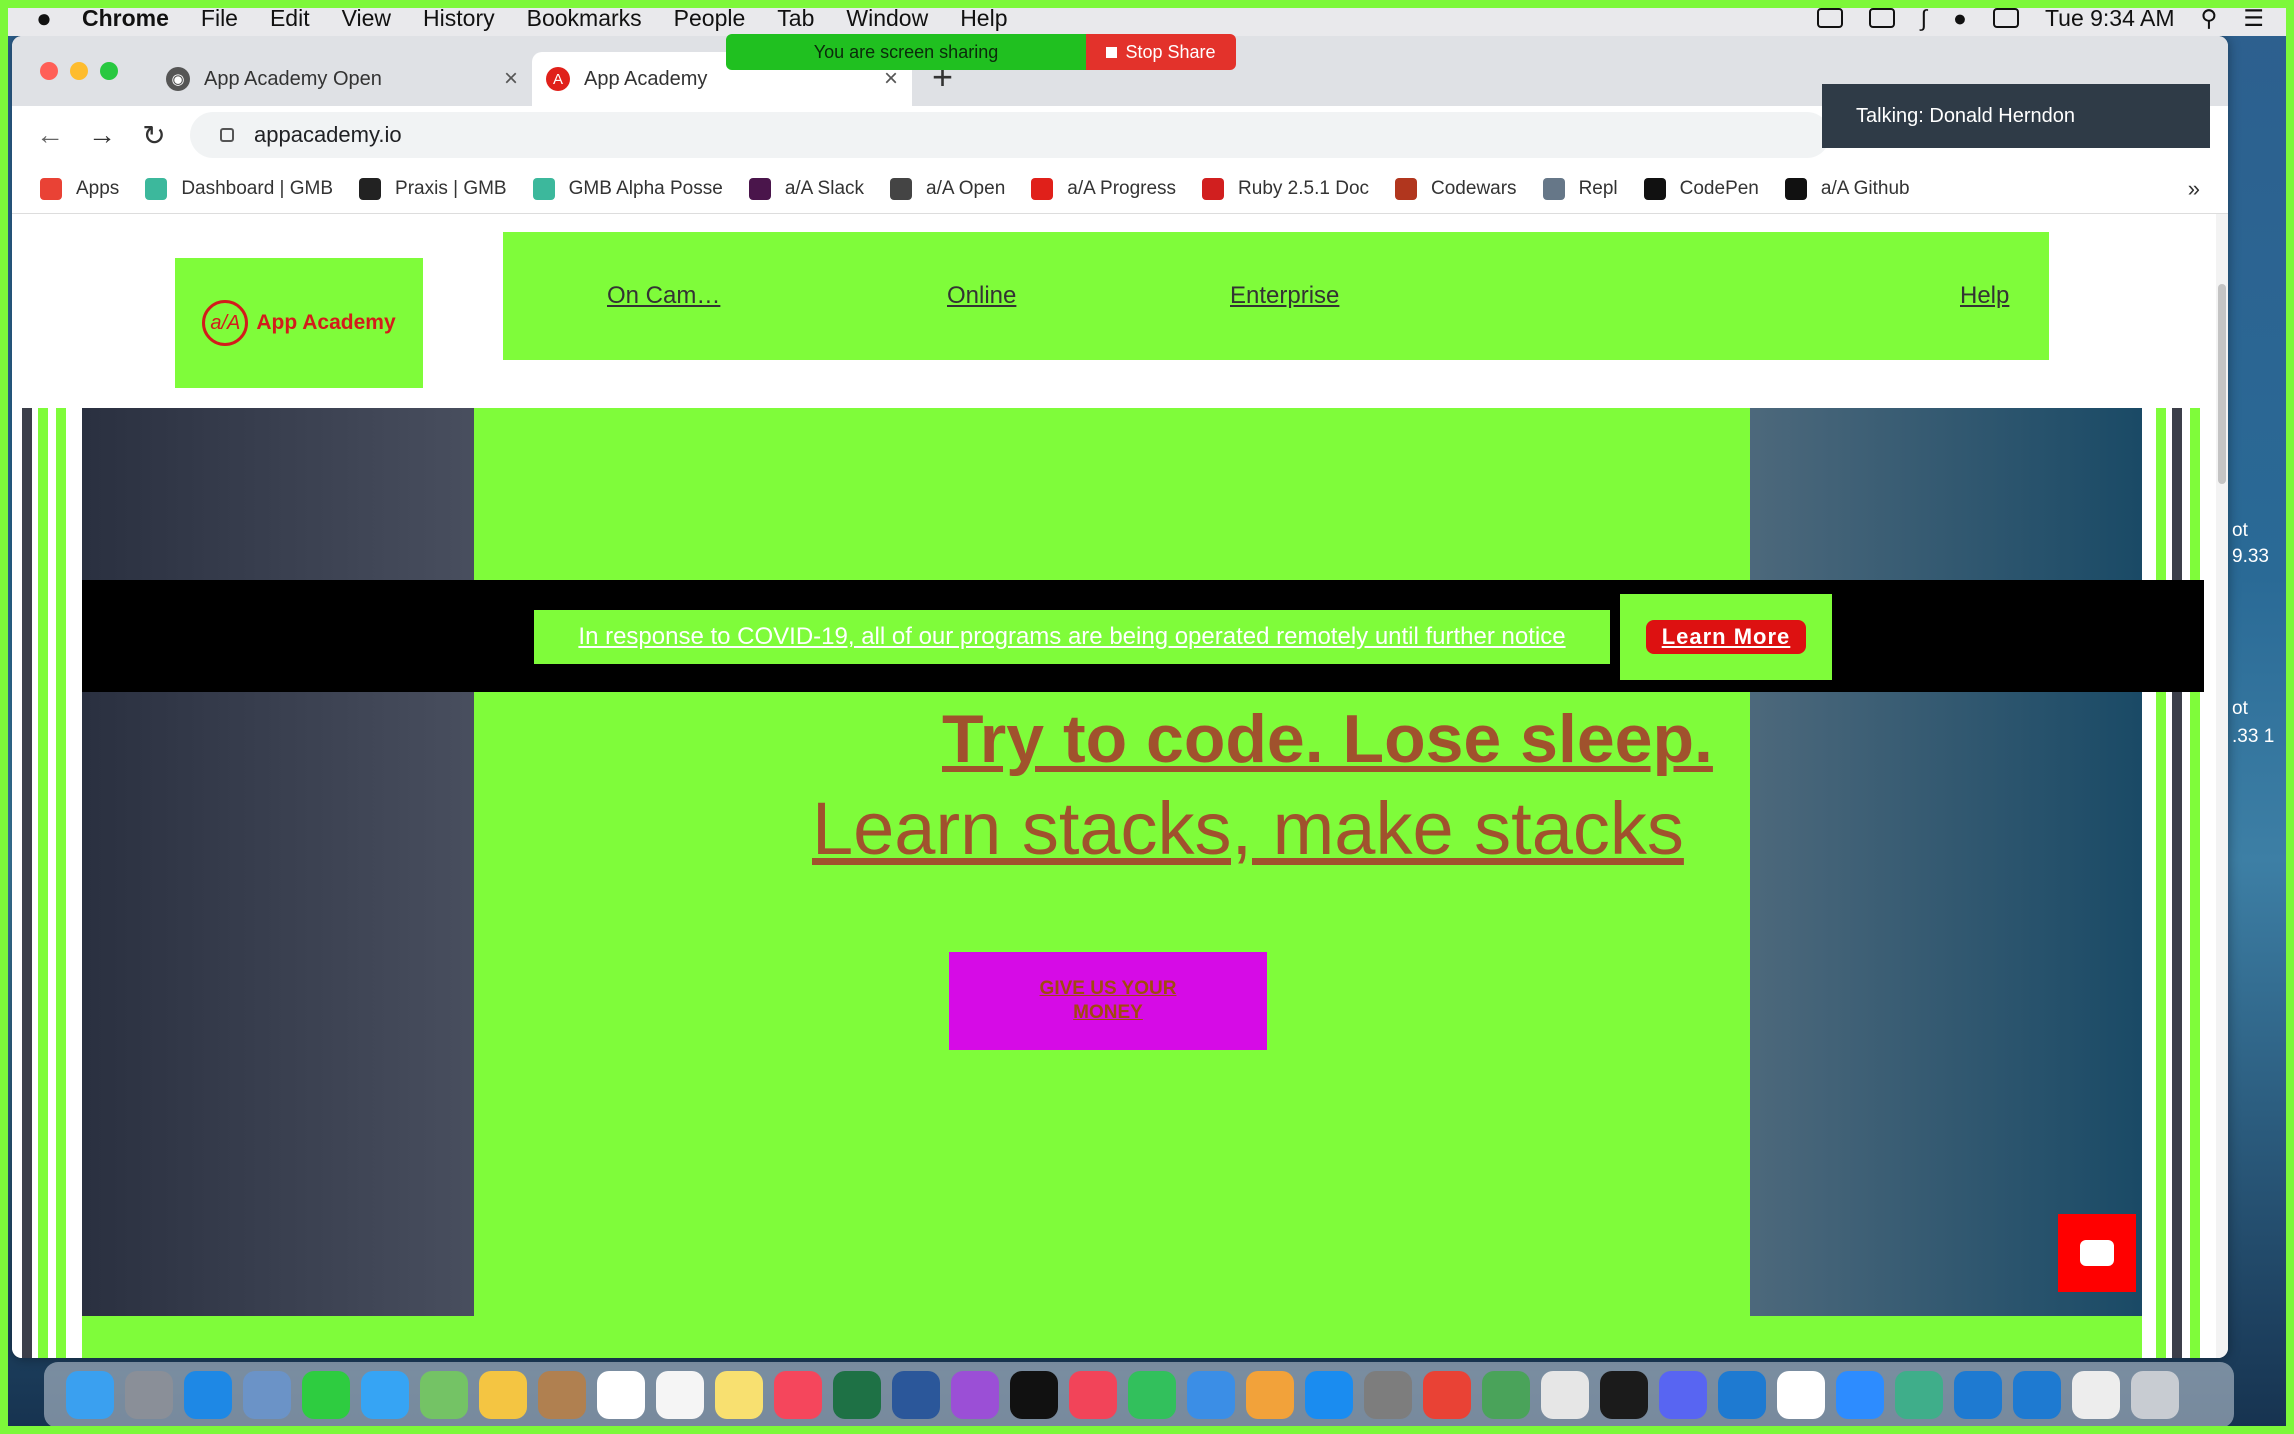  Describe the element at coordinates (1152, 1395) in the screenshot. I see `numbers-icon` at that location.